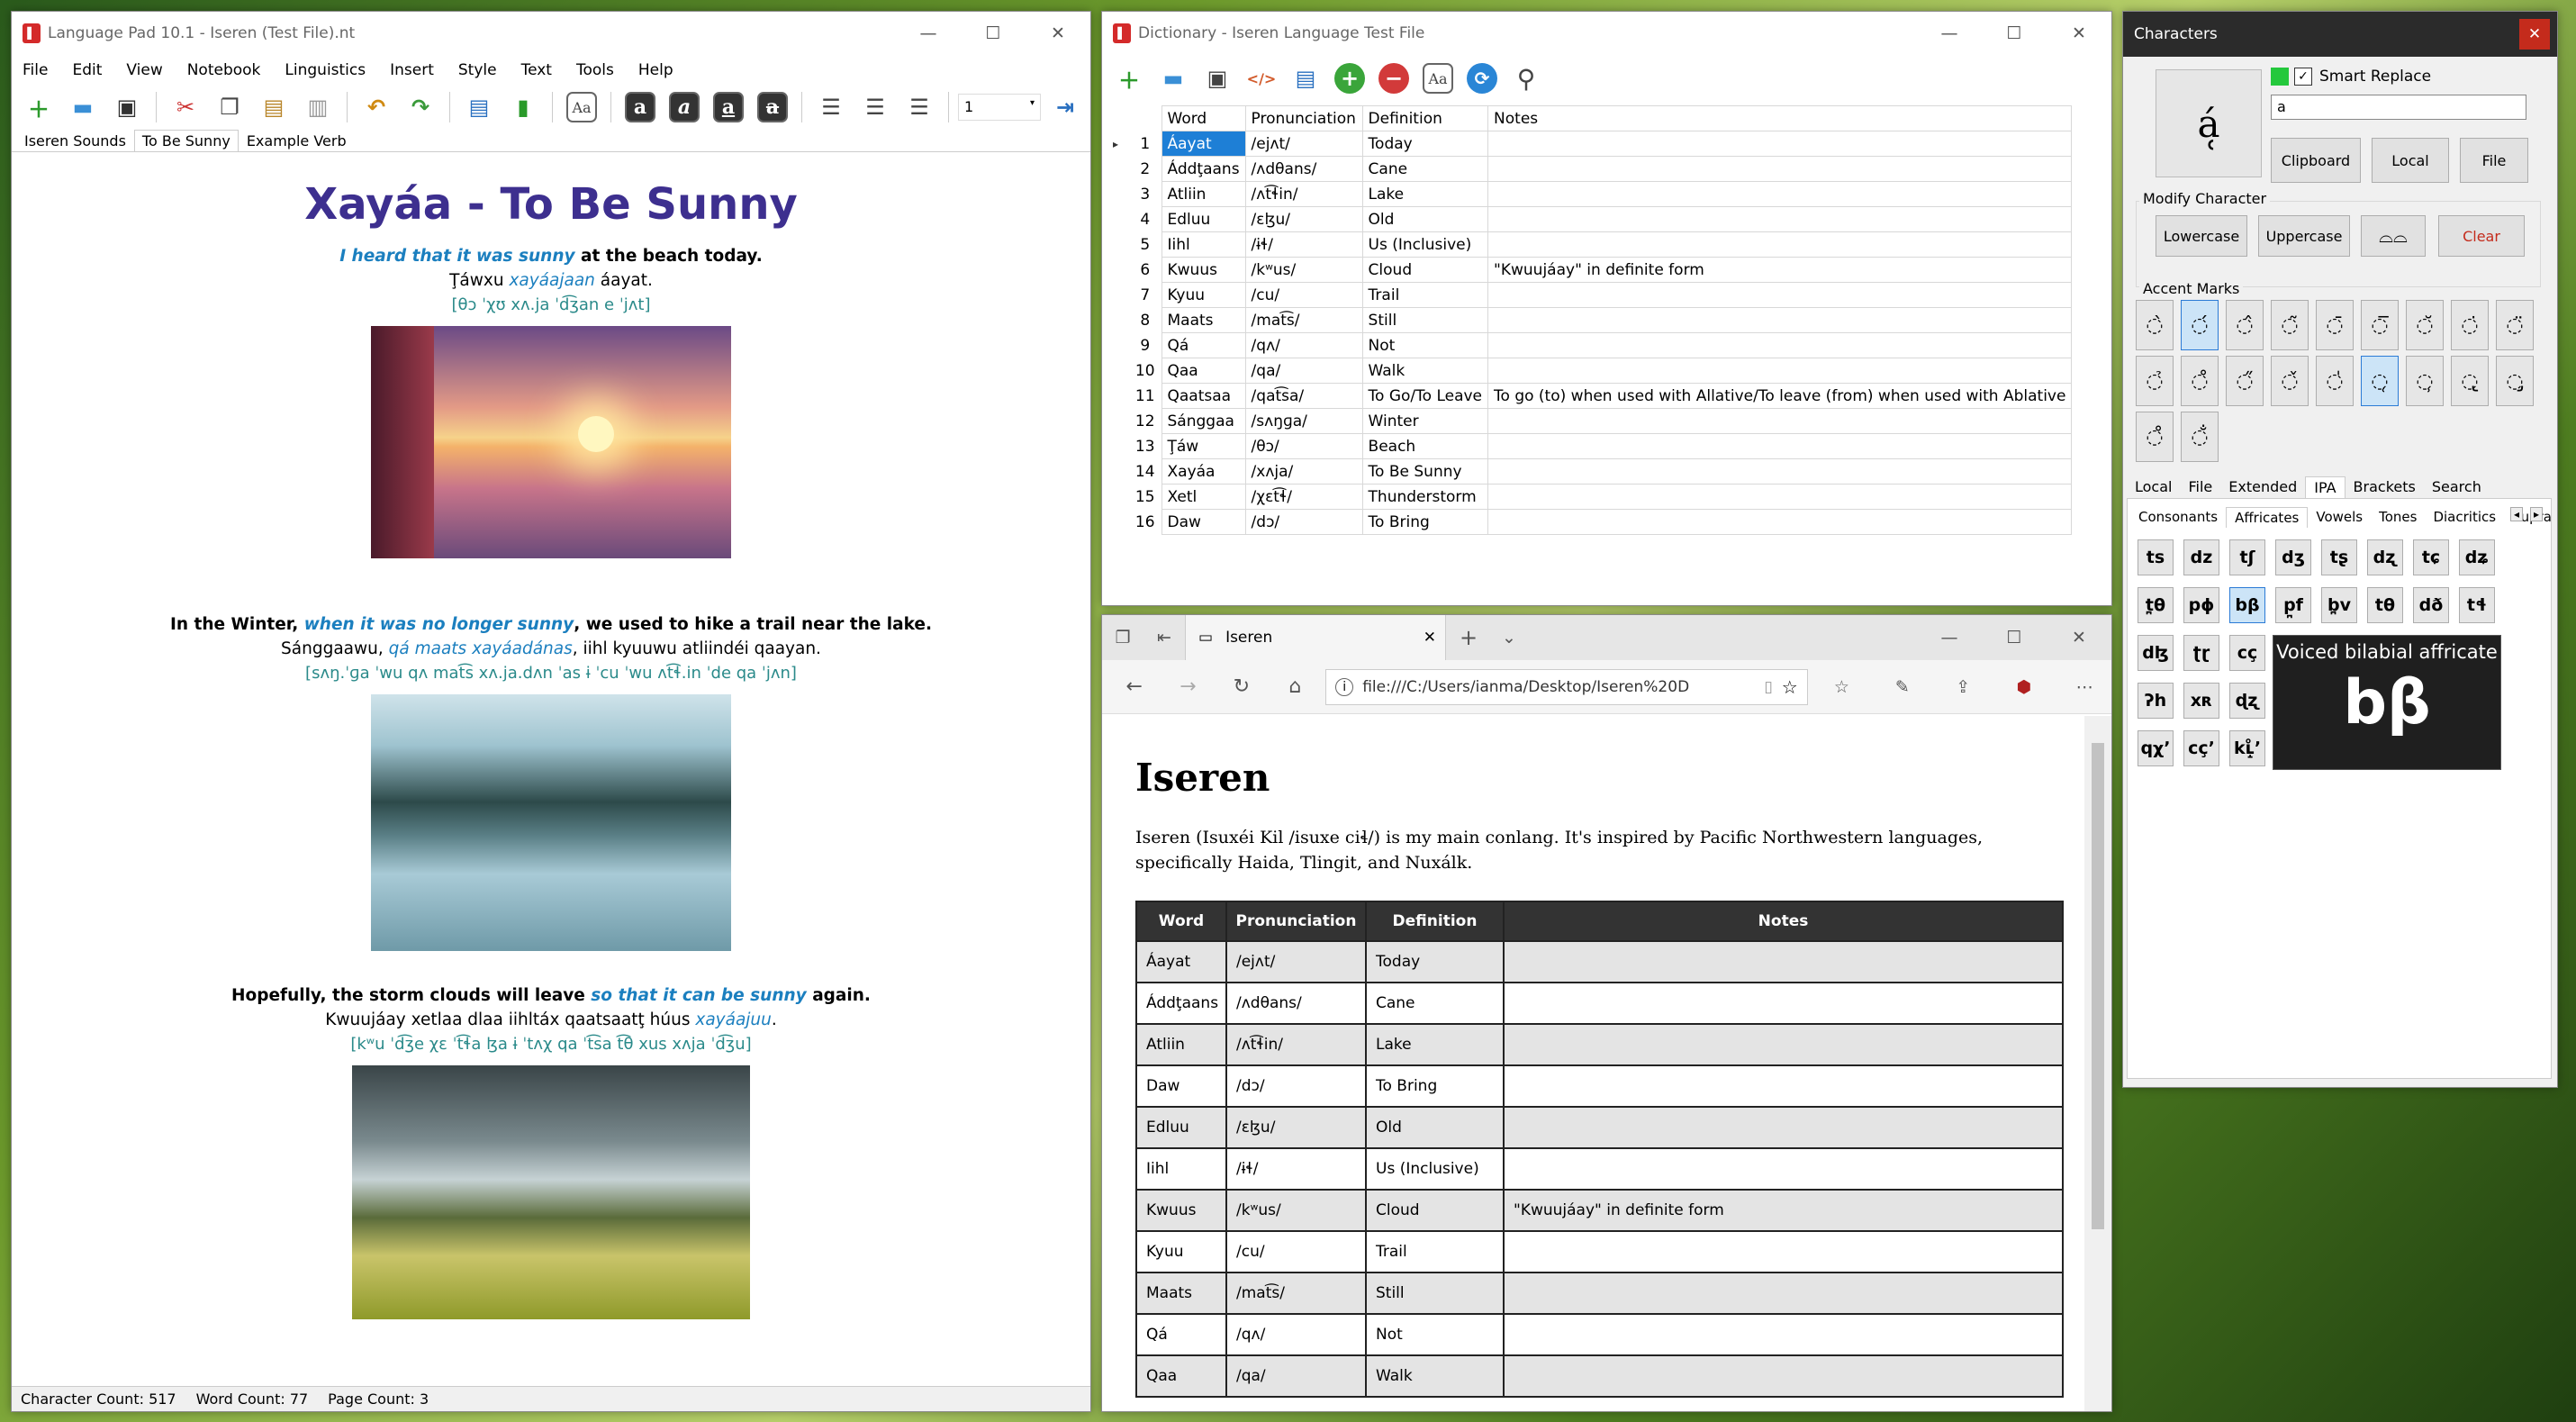 This screenshot has width=2576, height=1422. I want to click on clear-button: Clear, so click(2481, 236).